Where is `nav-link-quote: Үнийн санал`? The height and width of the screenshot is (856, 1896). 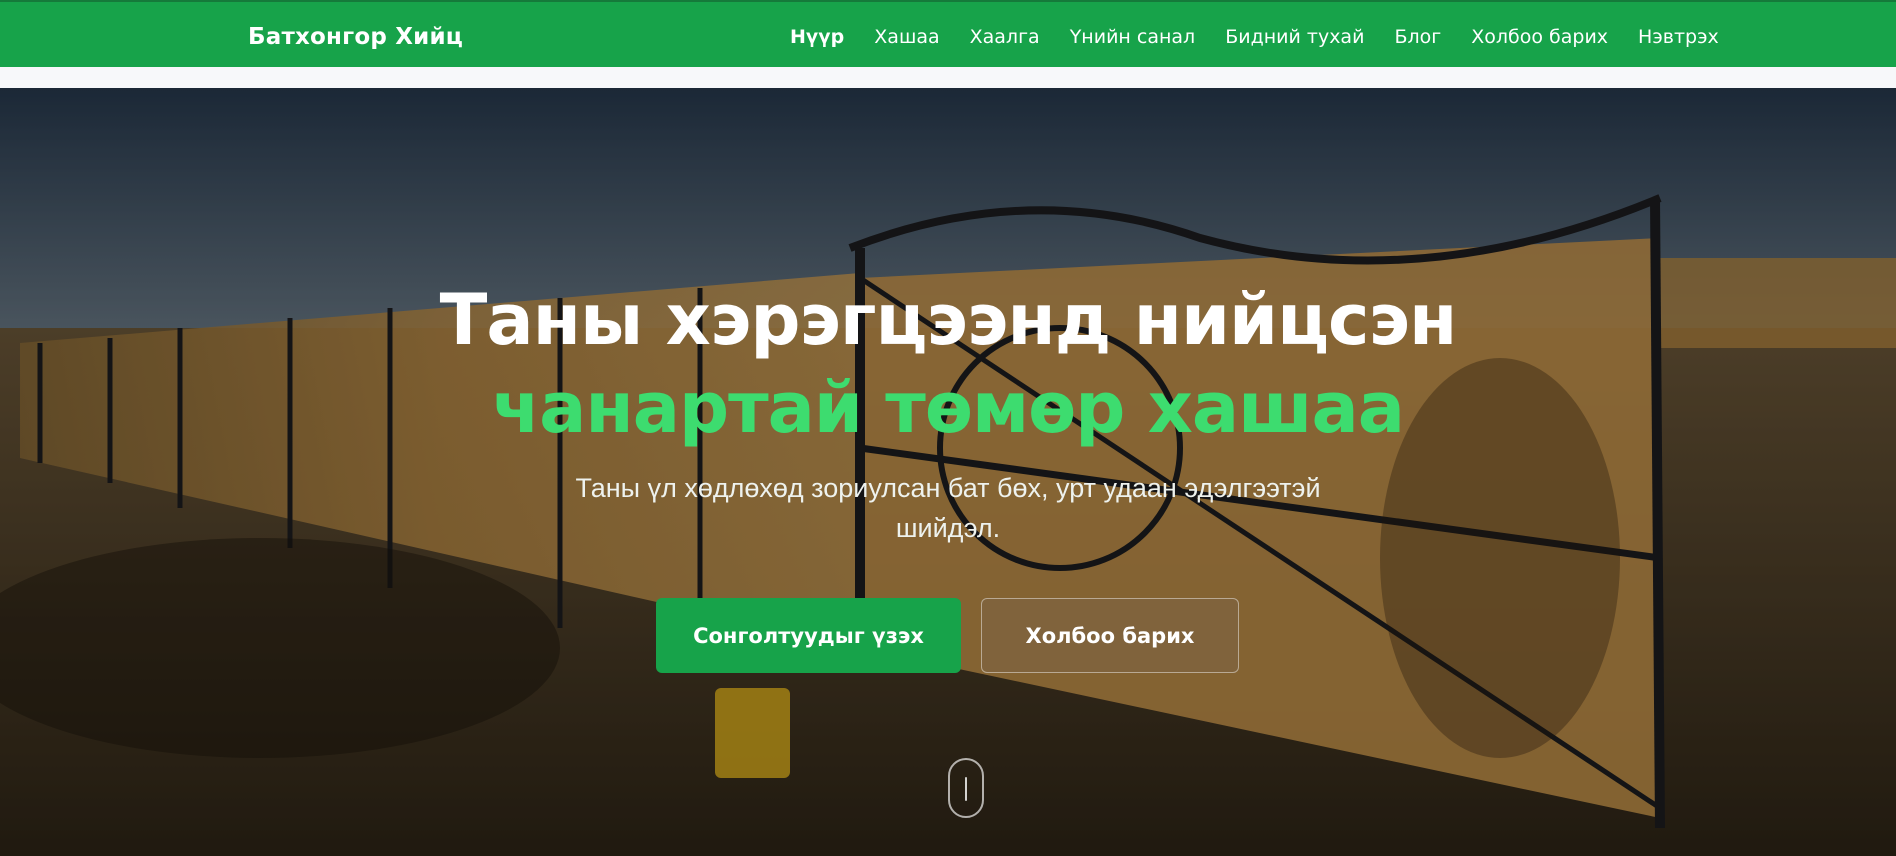 nav-link-quote: Үнийн санал is located at coordinates (1133, 37).